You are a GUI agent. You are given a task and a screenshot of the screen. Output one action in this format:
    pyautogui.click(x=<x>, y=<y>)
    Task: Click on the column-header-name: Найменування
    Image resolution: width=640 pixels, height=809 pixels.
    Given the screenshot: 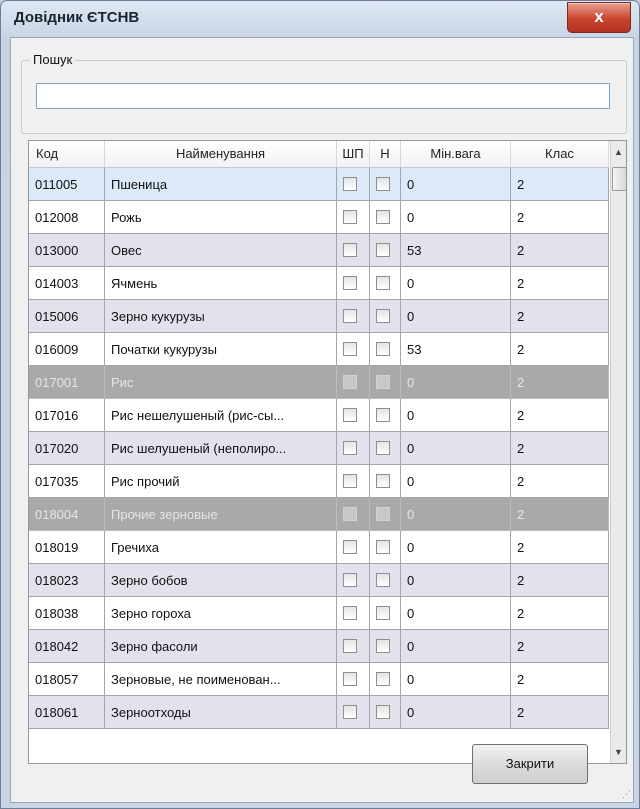 What is the action you would take?
    pyautogui.click(x=221, y=154)
    